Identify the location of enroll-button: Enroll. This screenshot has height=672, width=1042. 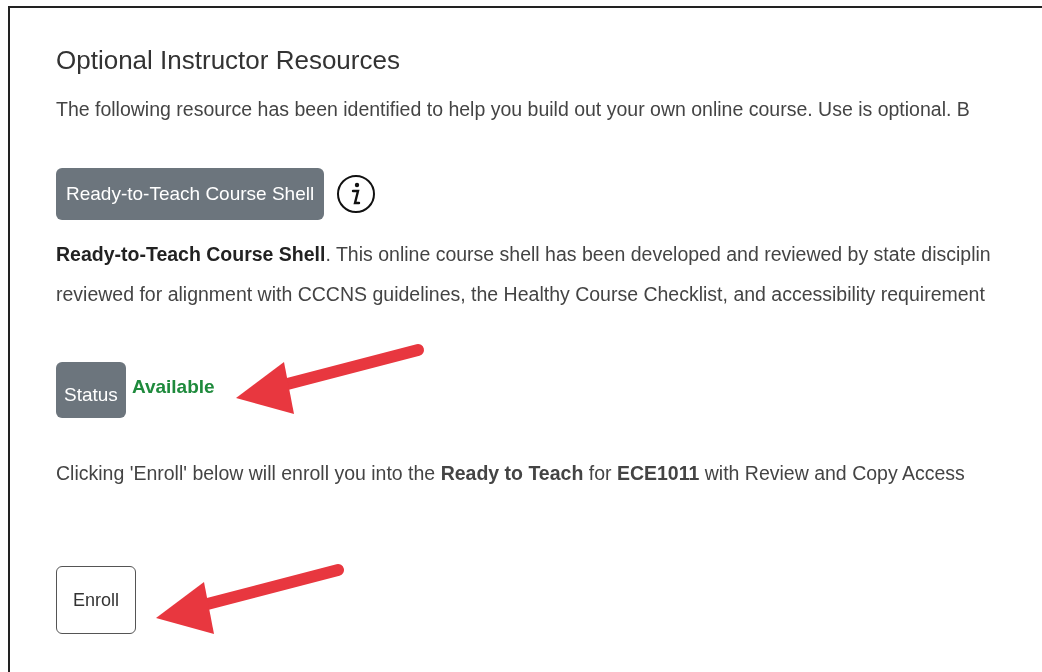
(96, 600).